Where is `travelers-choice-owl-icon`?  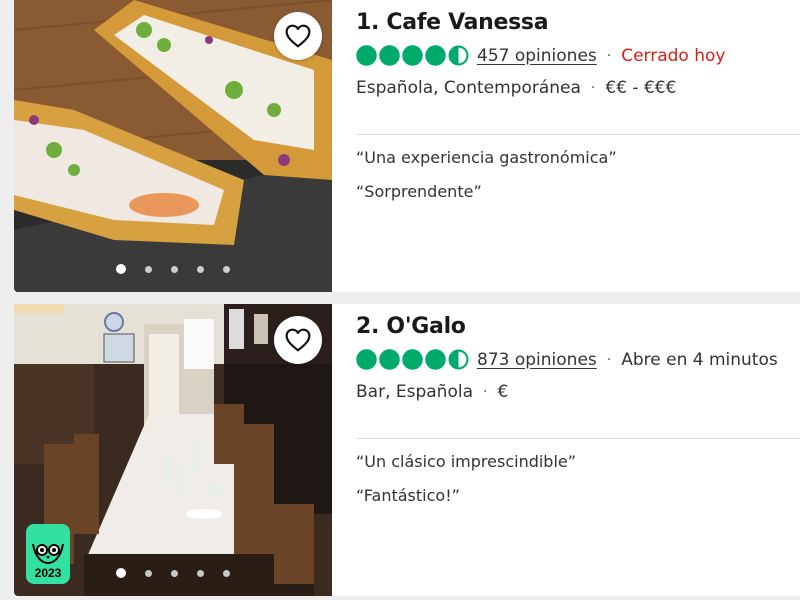 travelers-choice-owl-icon is located at coordinates (48, 554).